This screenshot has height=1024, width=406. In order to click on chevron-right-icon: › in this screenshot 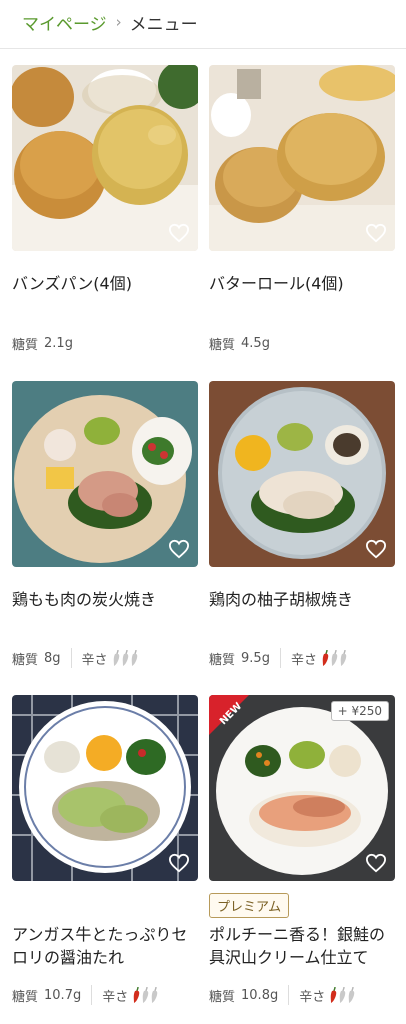, I will do `click(118, 22)`.